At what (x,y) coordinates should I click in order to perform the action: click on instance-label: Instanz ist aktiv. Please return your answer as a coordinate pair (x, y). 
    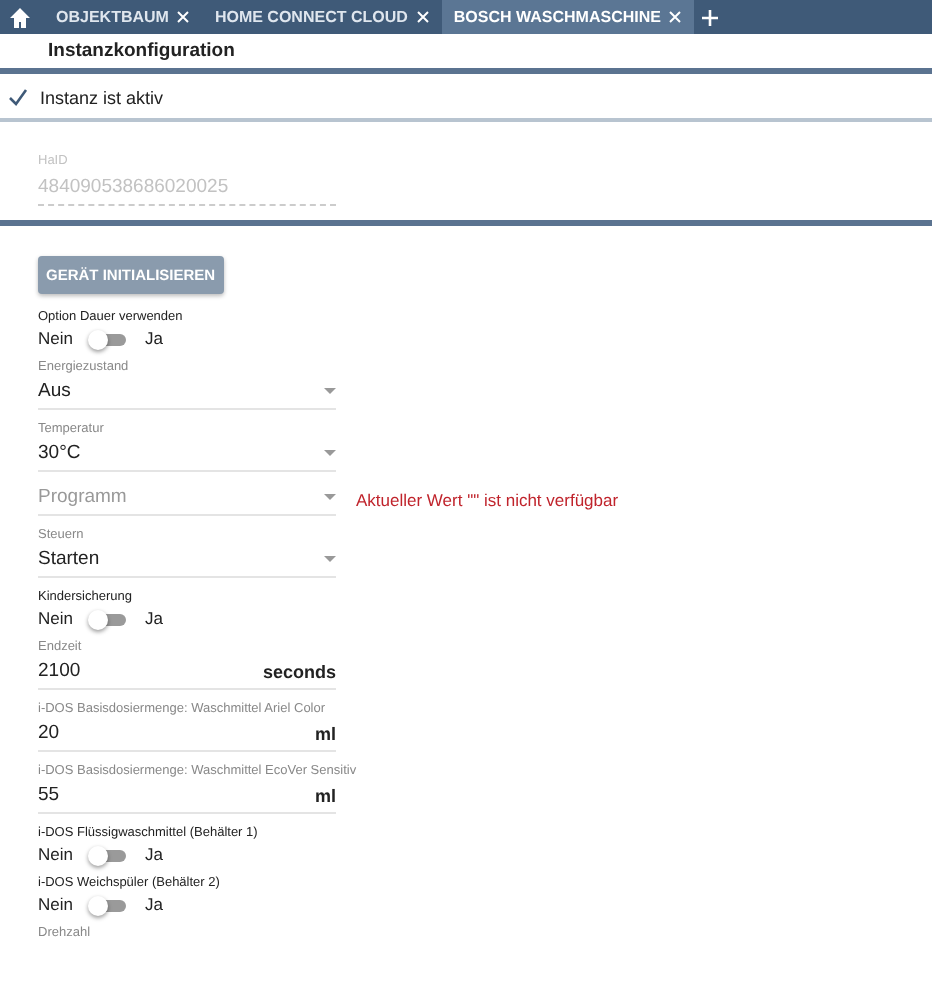
    Looking at the image, I should click on (102, 97).